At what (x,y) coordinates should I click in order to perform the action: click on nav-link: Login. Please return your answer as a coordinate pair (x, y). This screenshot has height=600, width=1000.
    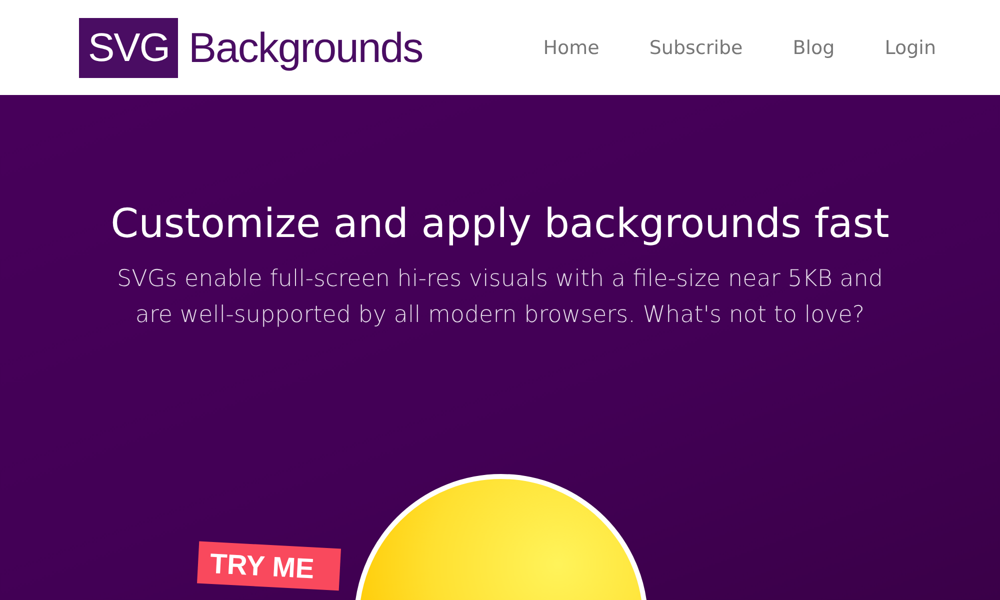
    Looking at the image, I should click on (910, 47).